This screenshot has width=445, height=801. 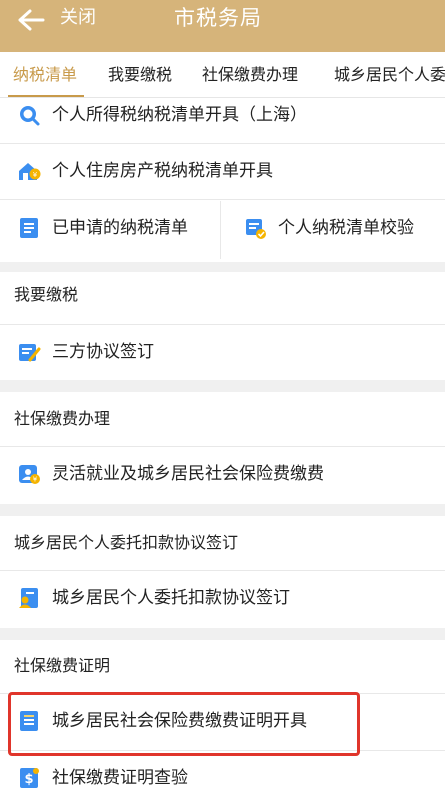 I want to click on verify-document-icon, so click(x=255, y=228).